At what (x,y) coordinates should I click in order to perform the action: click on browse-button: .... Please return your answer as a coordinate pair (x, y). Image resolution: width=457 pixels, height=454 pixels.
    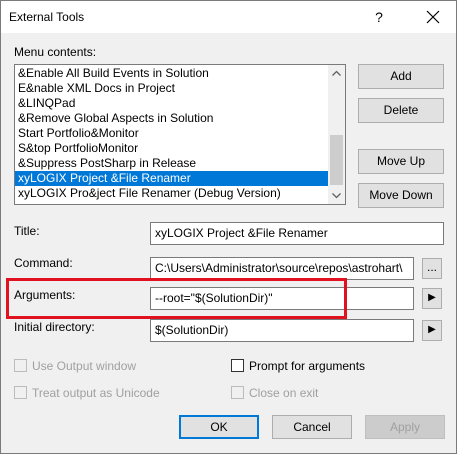
    Looking at the image, I should click on (432, 268).